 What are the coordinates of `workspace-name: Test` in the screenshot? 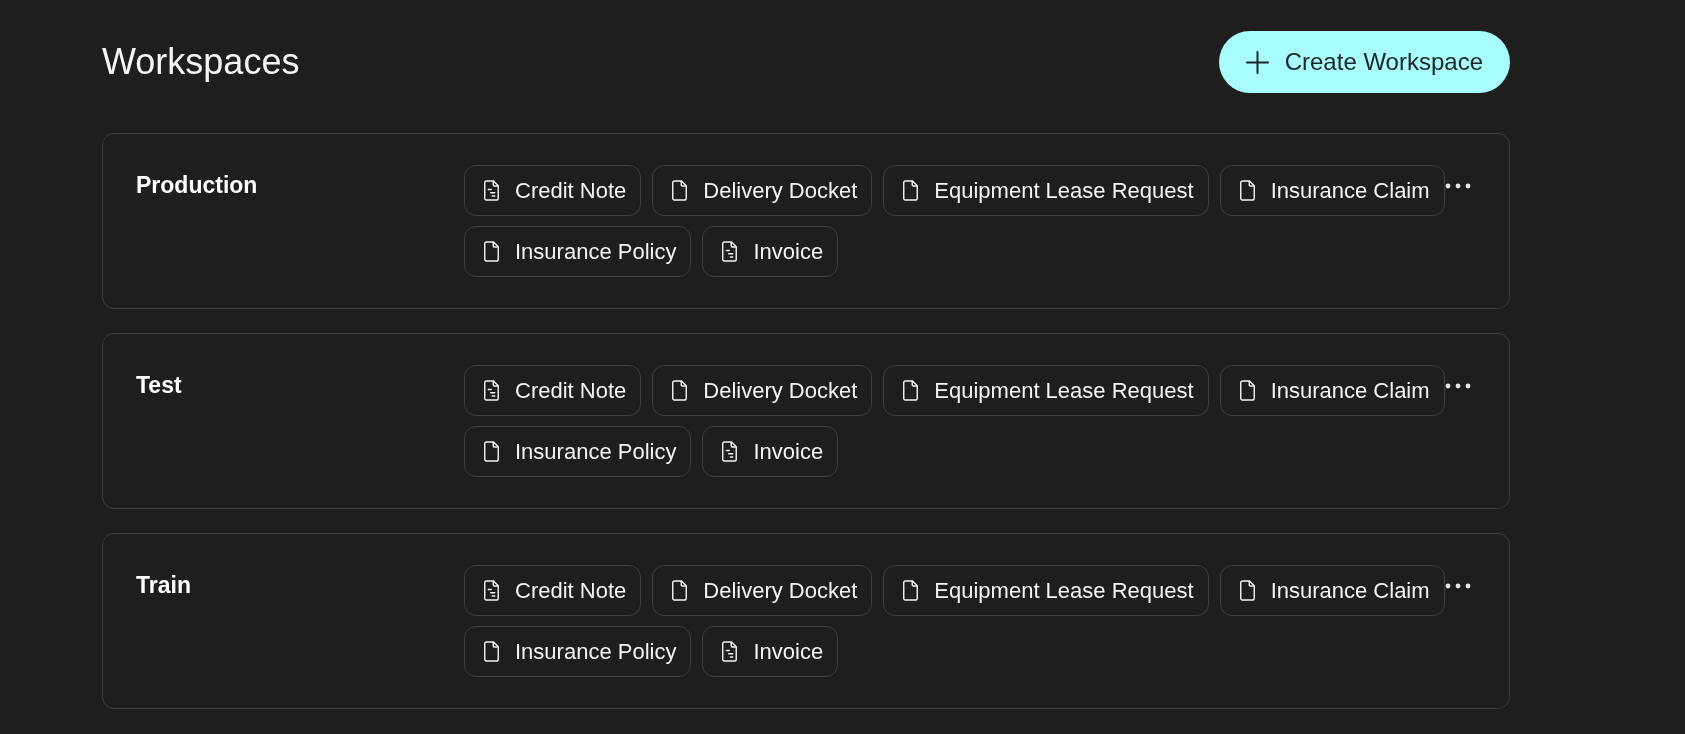 It's located at (159, 384).